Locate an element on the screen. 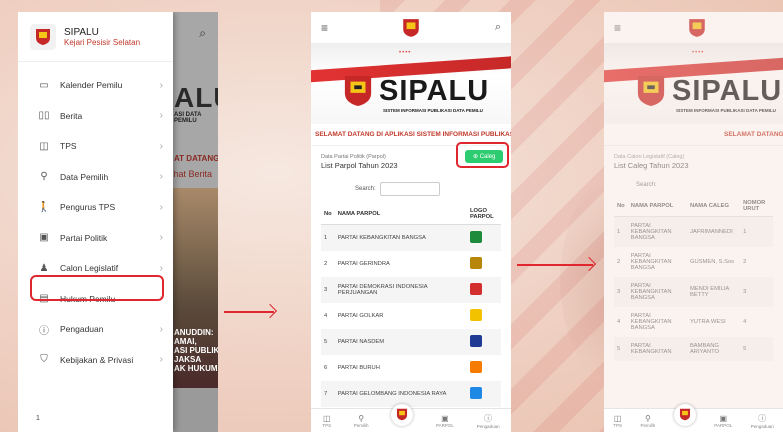 This screenshot has height=432, width=783. column-header: LOGO PARPOL is located at coordinates (484, 214).